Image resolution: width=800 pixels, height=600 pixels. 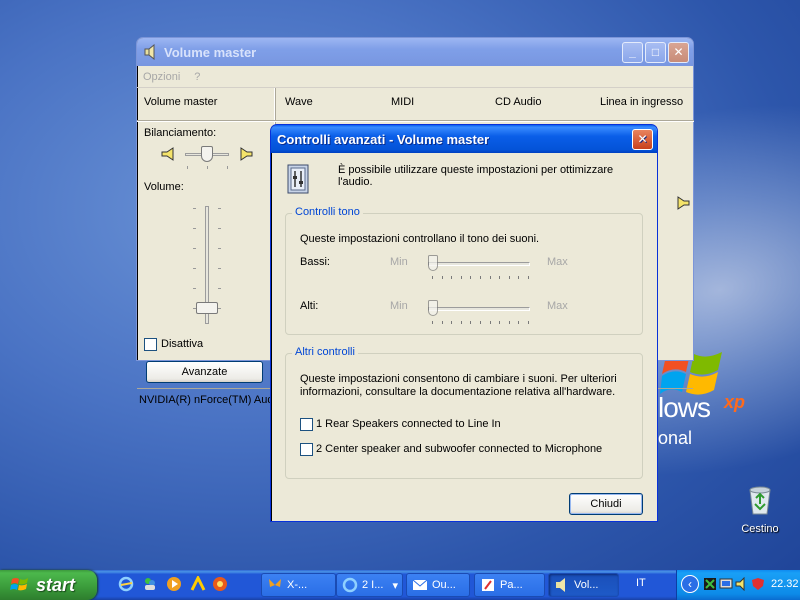 I want to click on paint-icon, so click(x=488, y=585).